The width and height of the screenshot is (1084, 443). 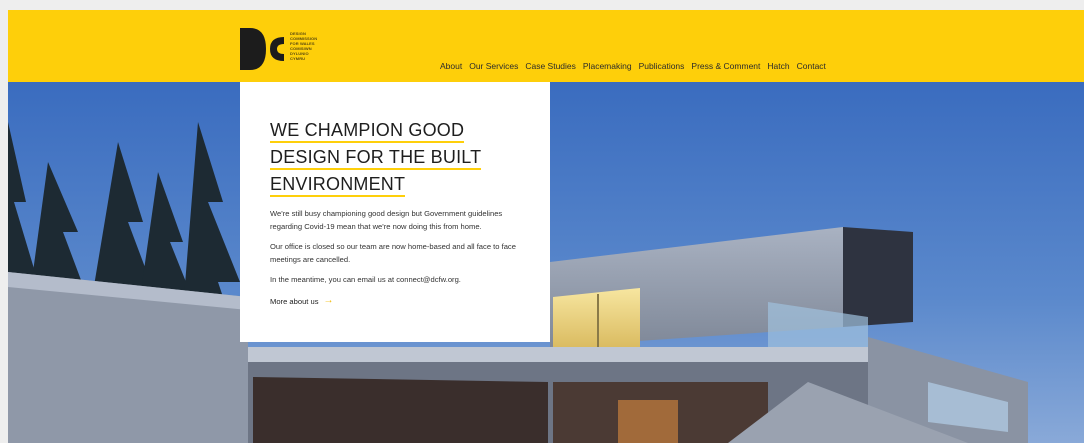 What do you see at coordinates (262, 49) in the screenshot?
I see `dc-logo-icon` at bounding box center [262, 49].